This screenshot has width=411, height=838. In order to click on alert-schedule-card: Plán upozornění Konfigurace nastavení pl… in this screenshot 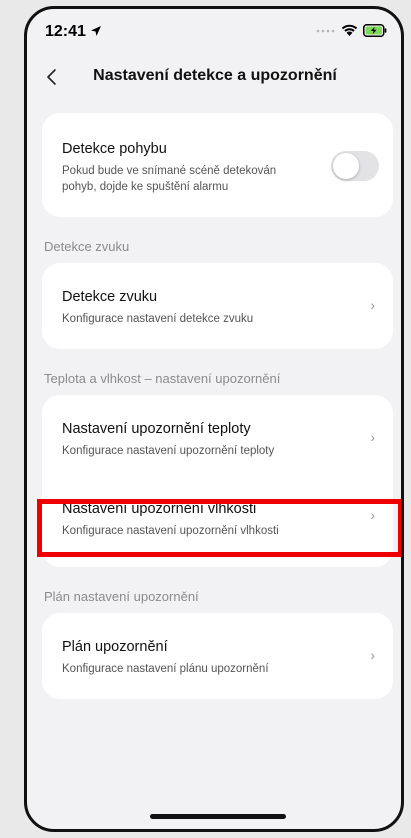, I will do `click(217, 656)`.